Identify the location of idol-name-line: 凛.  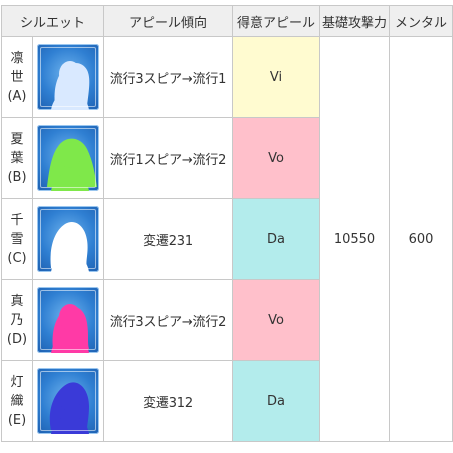
(17, 58).